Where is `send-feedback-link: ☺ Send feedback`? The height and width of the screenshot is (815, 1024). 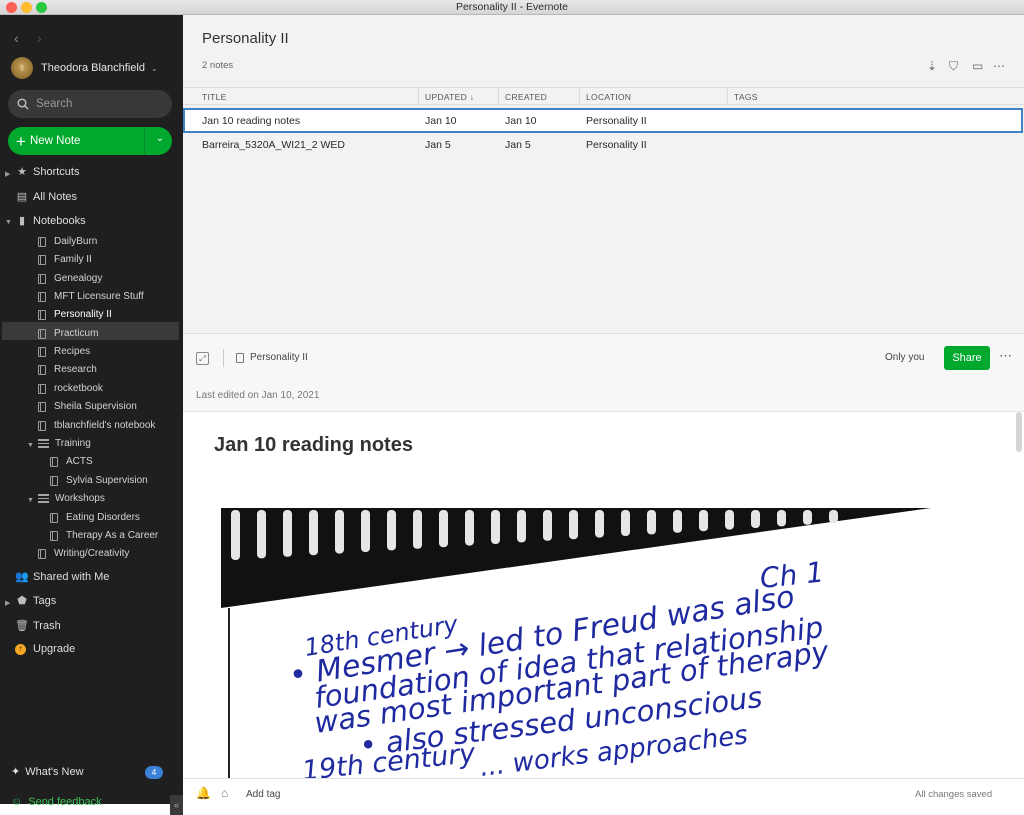
send-feedback-link: ☺ Send feedback is located at coordinates (56, 802).